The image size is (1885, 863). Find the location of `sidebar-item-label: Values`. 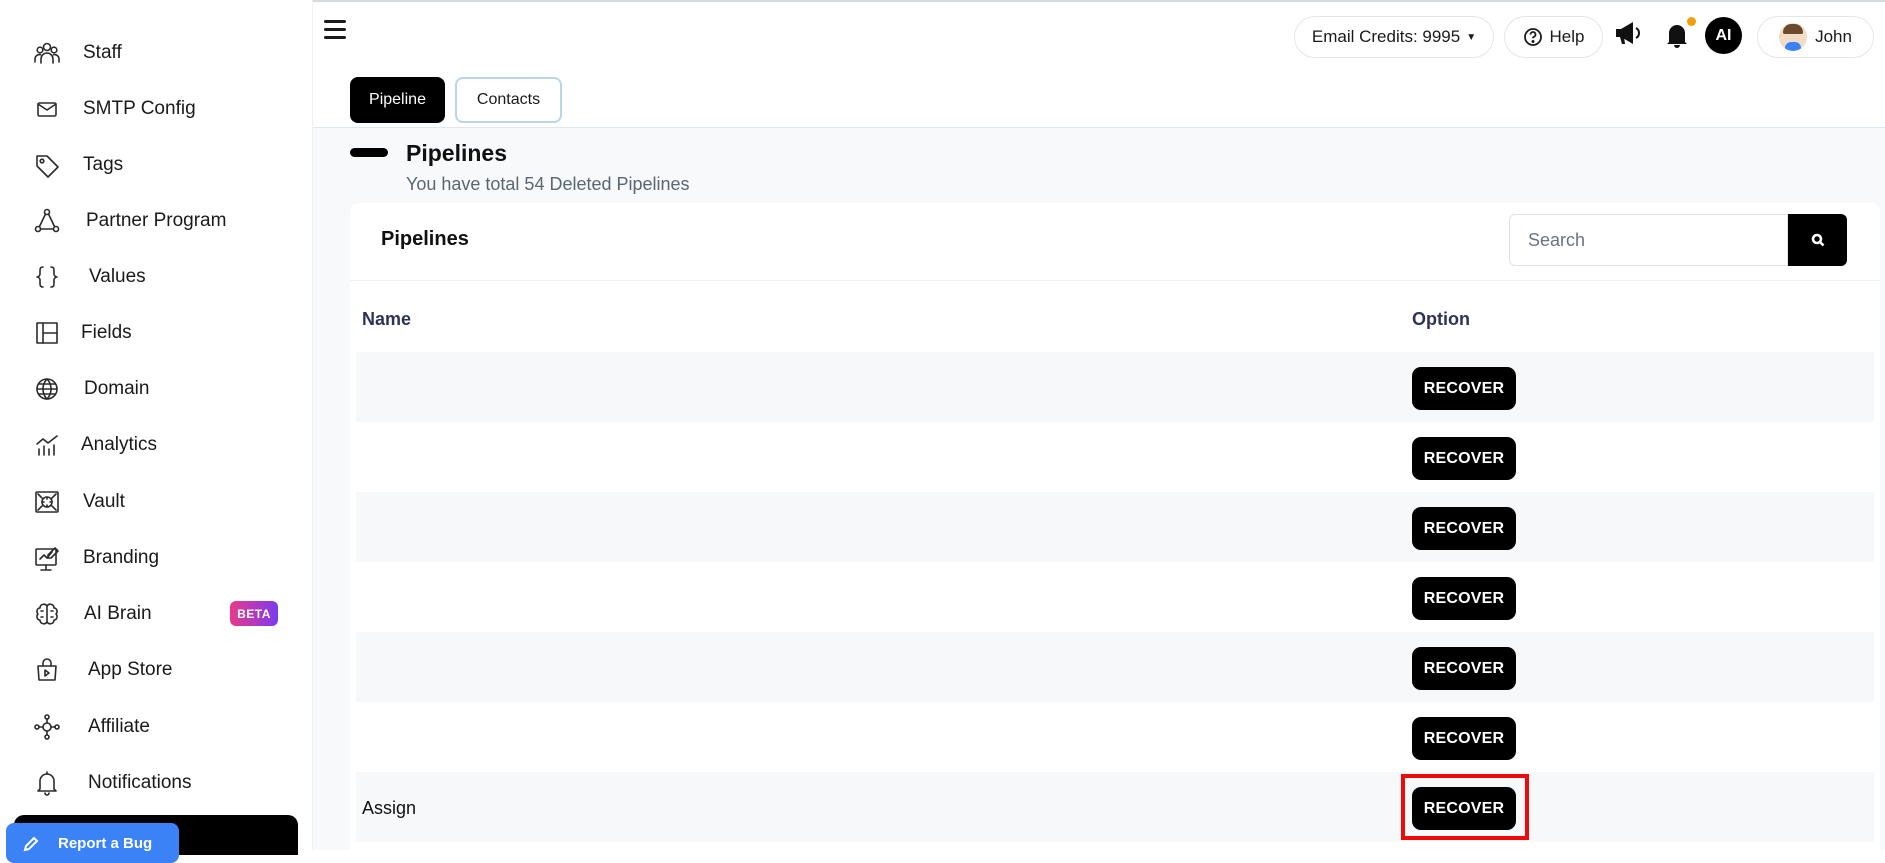

sidebar-item-label: Values is located at coordinates (117, 276).